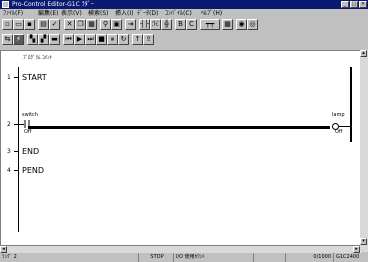  I want to click on coil-lamp-state: Off, so click(339, 132).